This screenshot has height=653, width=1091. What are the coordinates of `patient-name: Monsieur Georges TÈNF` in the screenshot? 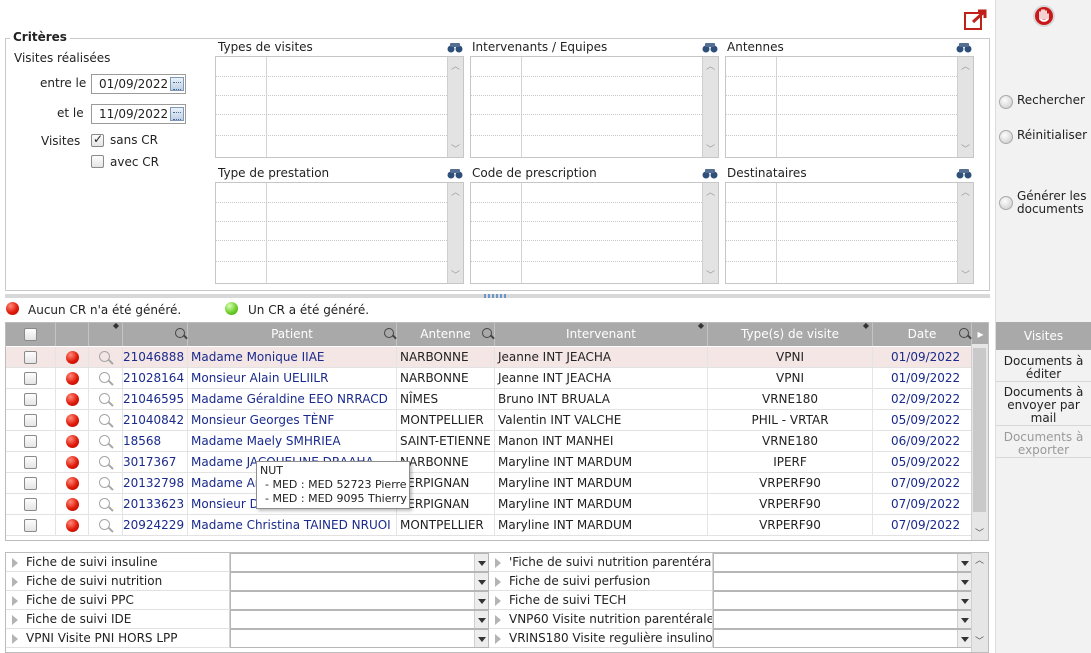 It's located at (292, 420).